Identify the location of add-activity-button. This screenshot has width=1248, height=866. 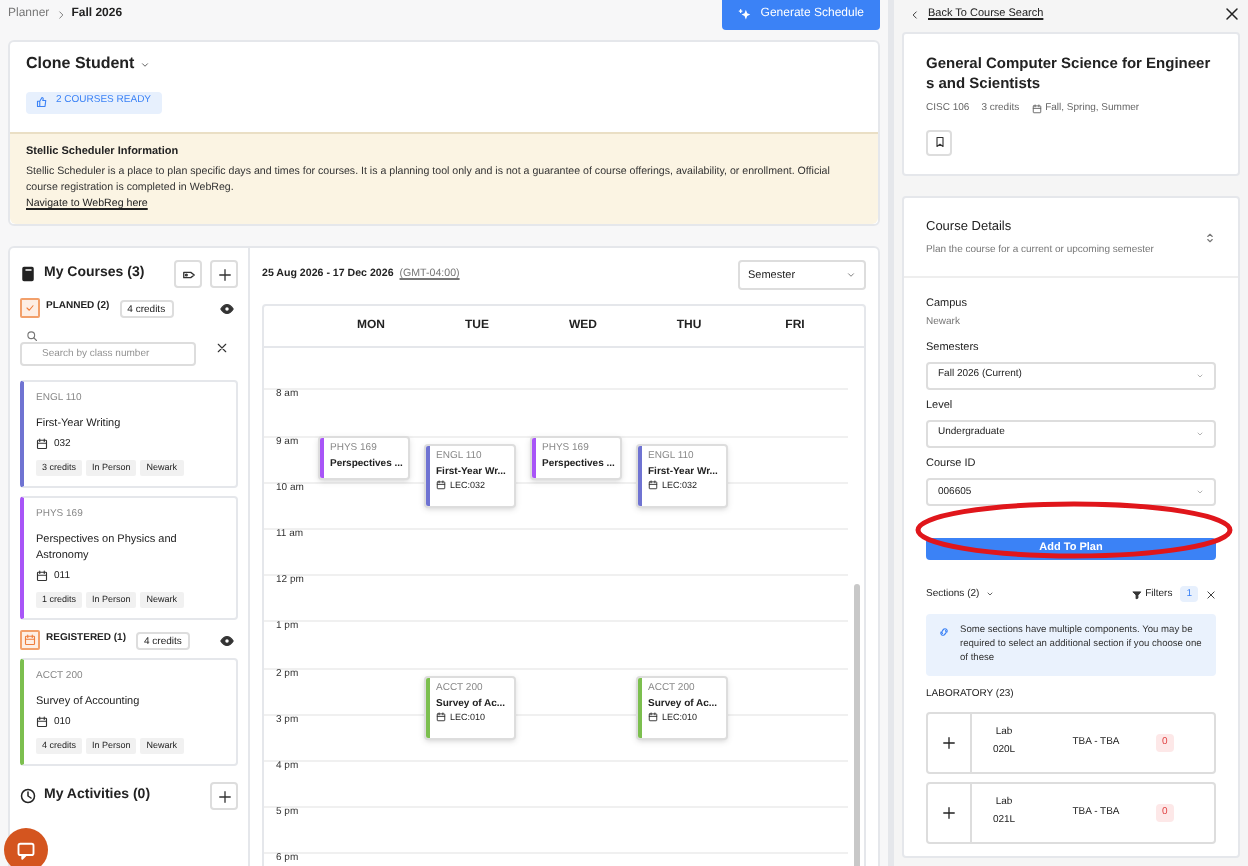
(224, 796).